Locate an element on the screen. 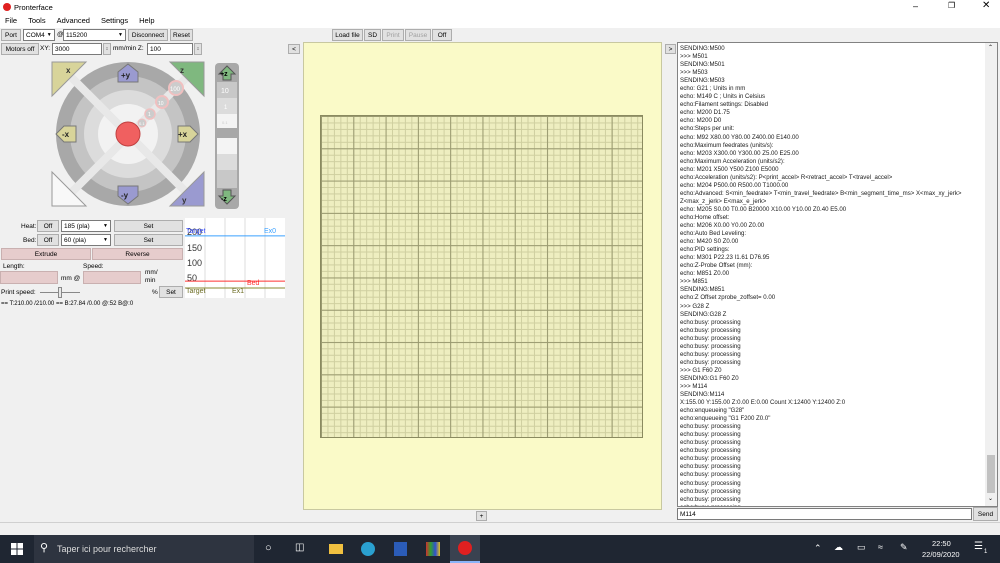 The image size is (1000, 563). file-explorer-icon is located at coordinates (336, 549).